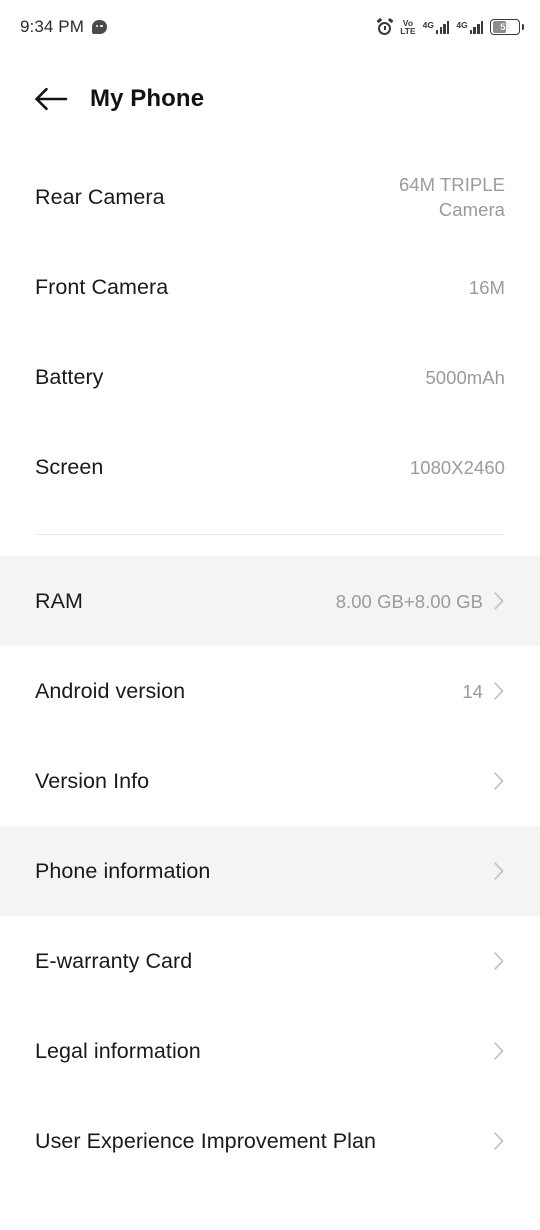 The image size is (540, 1230). I want to click on list-item-front-camera: Front Camera 16M, so click(270, 287).